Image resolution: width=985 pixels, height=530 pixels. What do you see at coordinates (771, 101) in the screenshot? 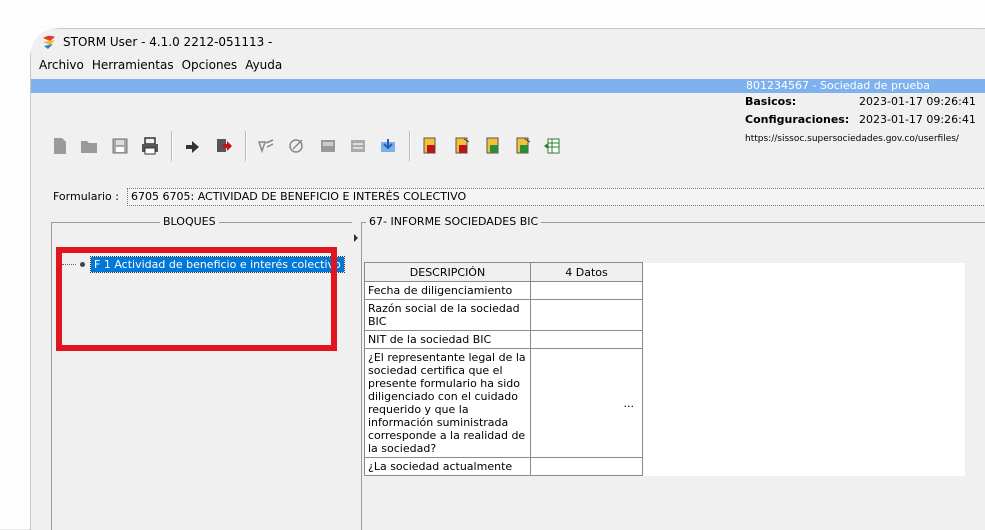
I see `basicos-label: Basicos:` at bounding box center [771, 101].